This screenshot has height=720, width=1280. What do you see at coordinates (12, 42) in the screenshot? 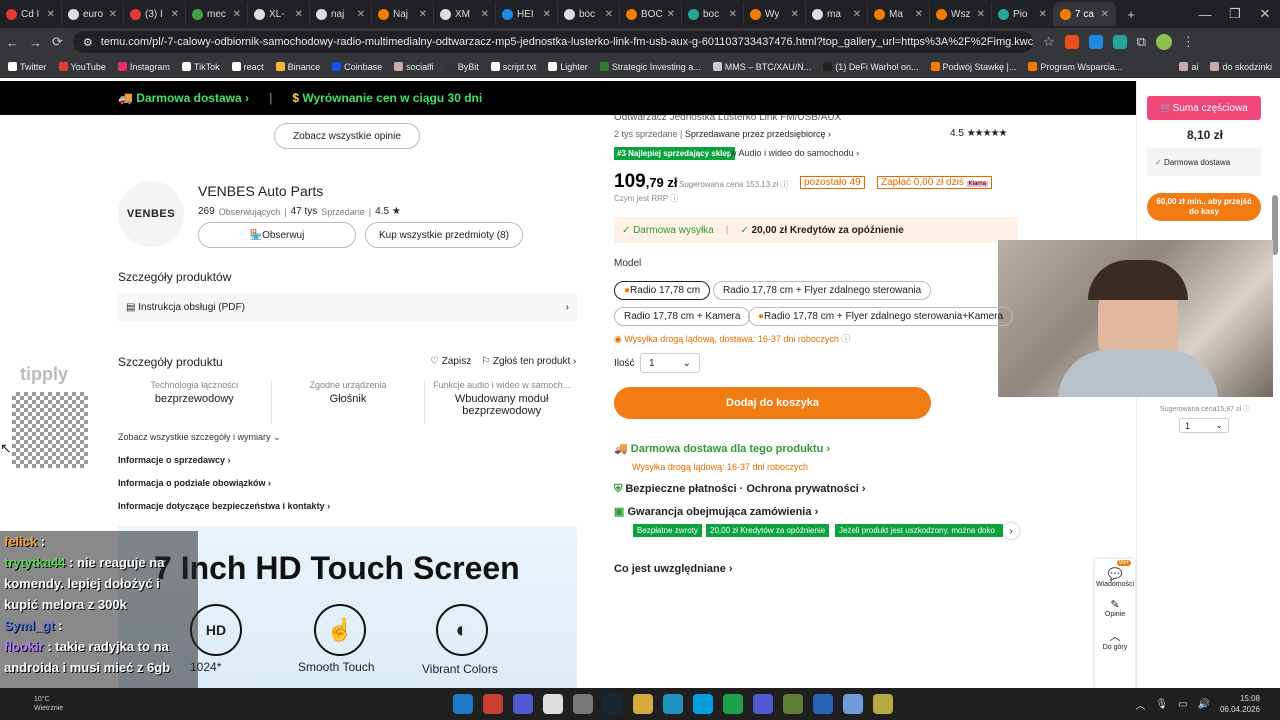
I see `back-icon: ←` at bounding box center [12, 42].